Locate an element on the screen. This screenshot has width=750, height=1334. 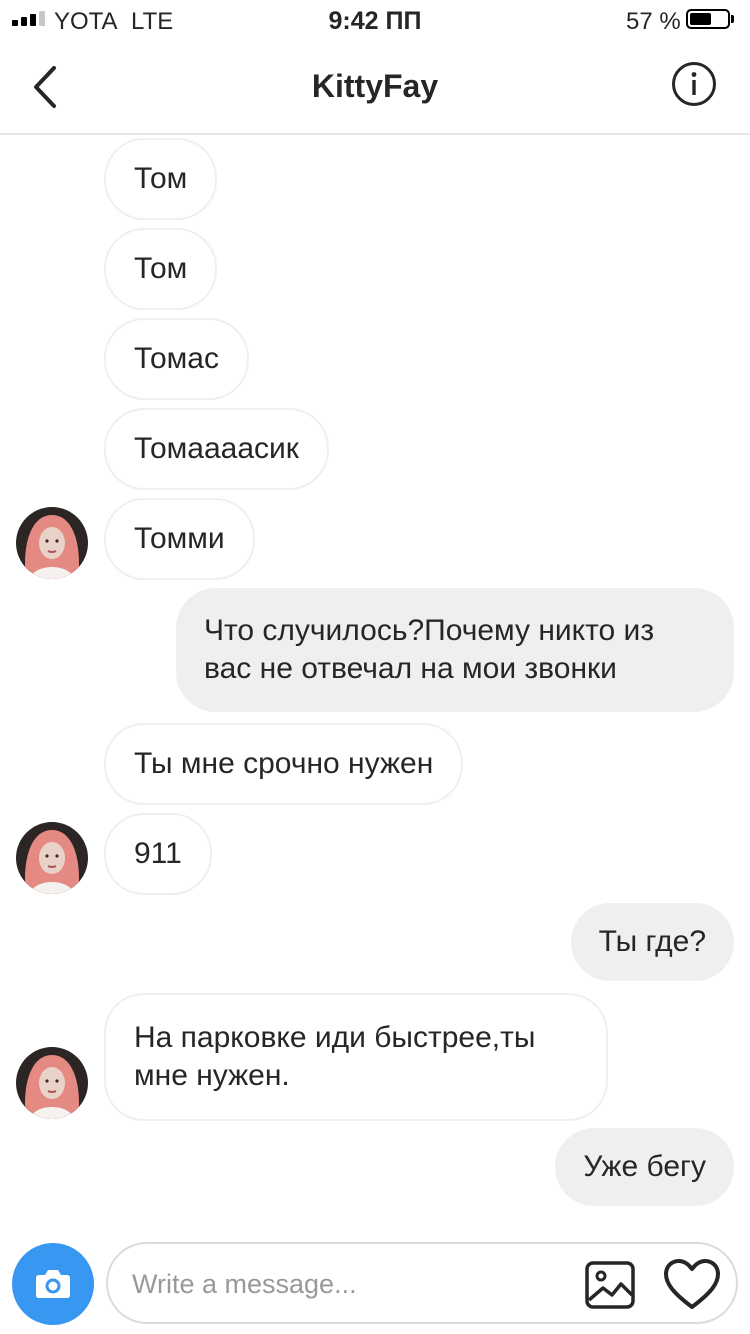
message-text: Уже бегу is located at coordinates (644, 1166).